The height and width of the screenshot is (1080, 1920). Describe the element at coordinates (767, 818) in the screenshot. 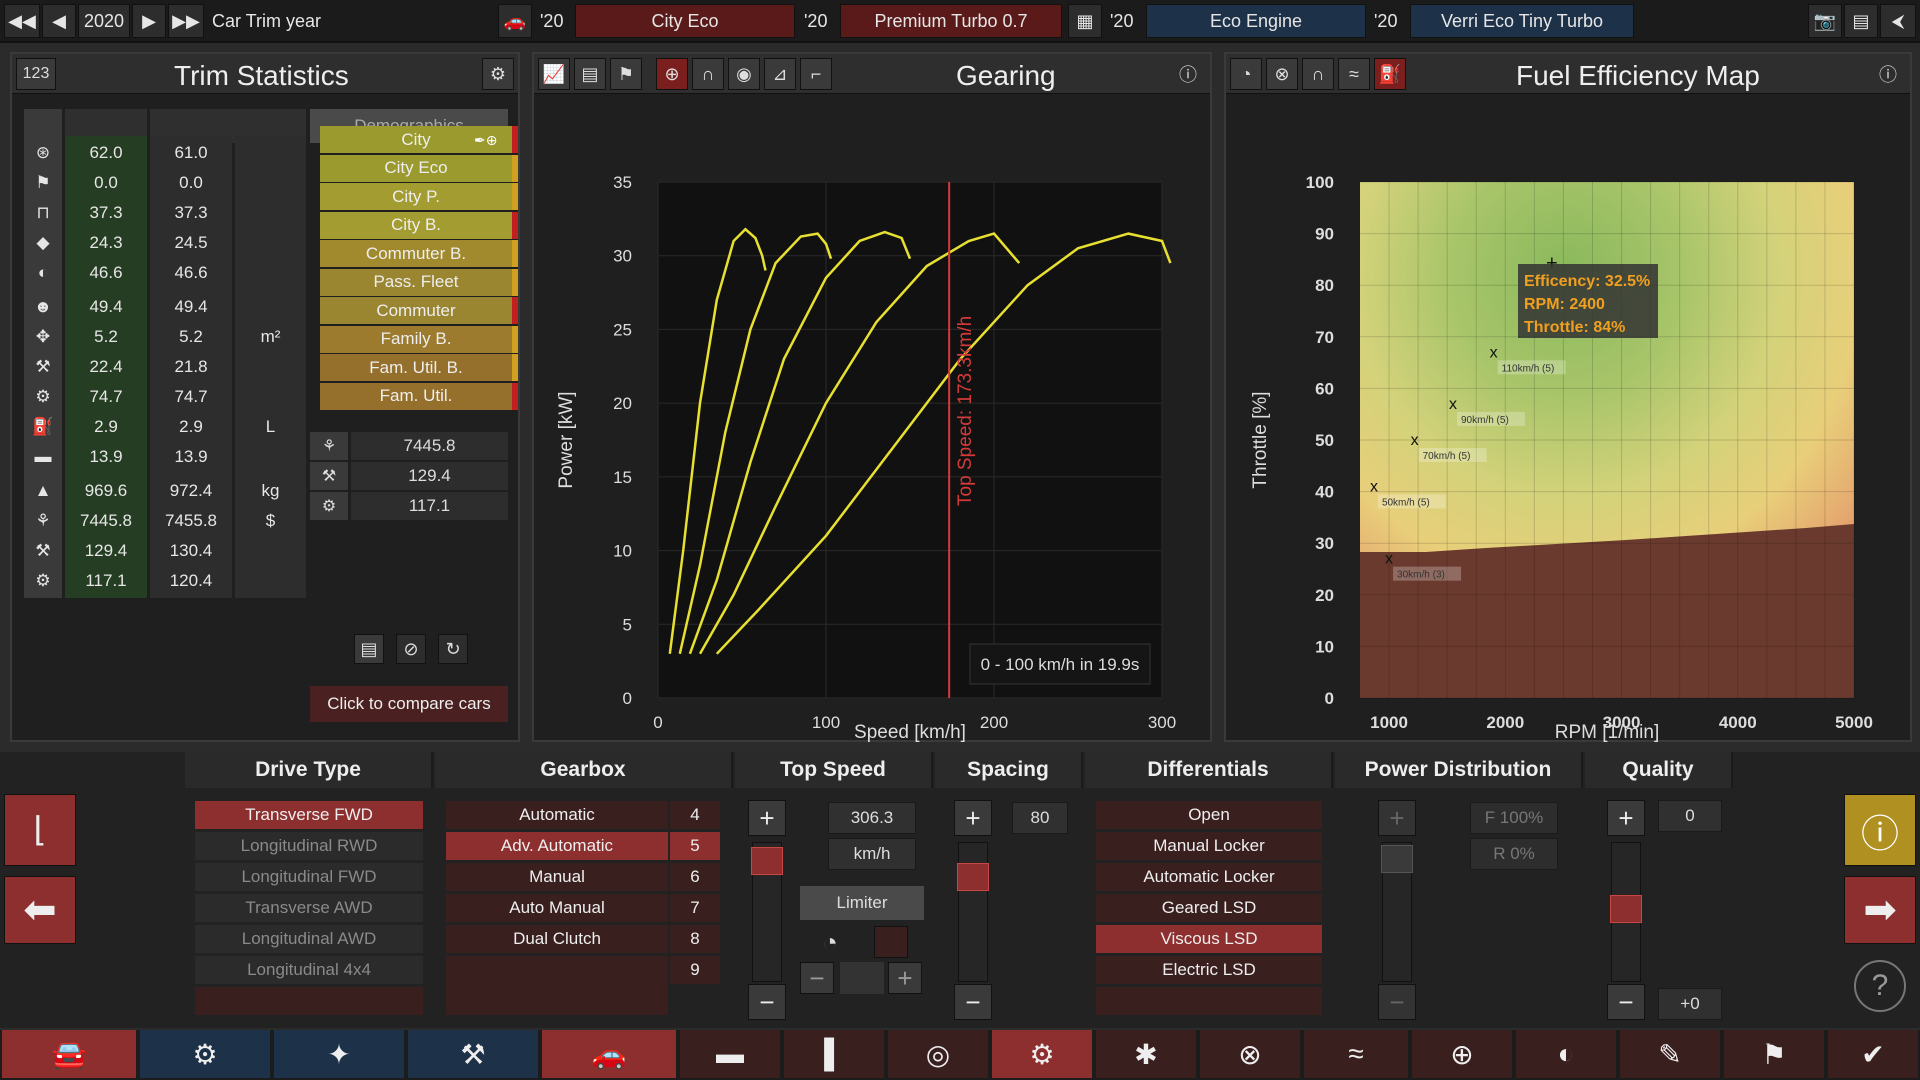

I see `top-speed-plus-button: +` at that location.